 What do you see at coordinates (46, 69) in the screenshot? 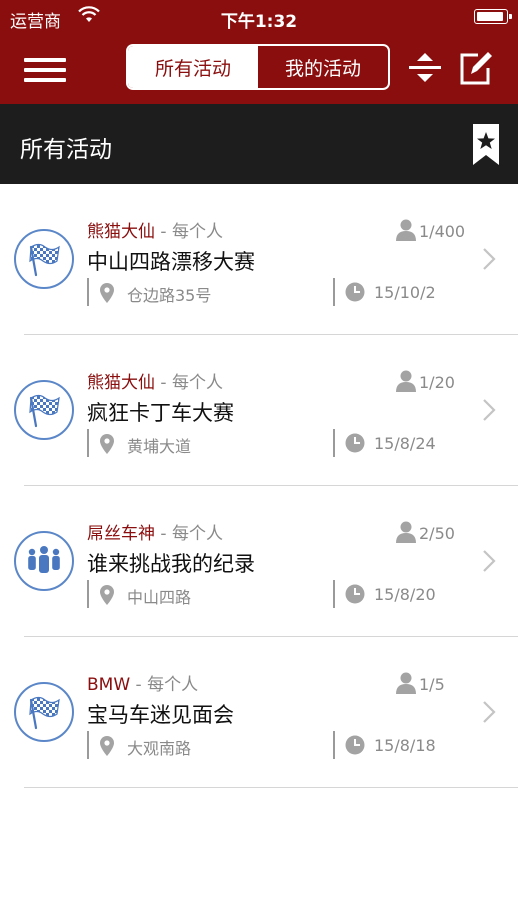
I see `menu-button` at bounding box center [46, 69].